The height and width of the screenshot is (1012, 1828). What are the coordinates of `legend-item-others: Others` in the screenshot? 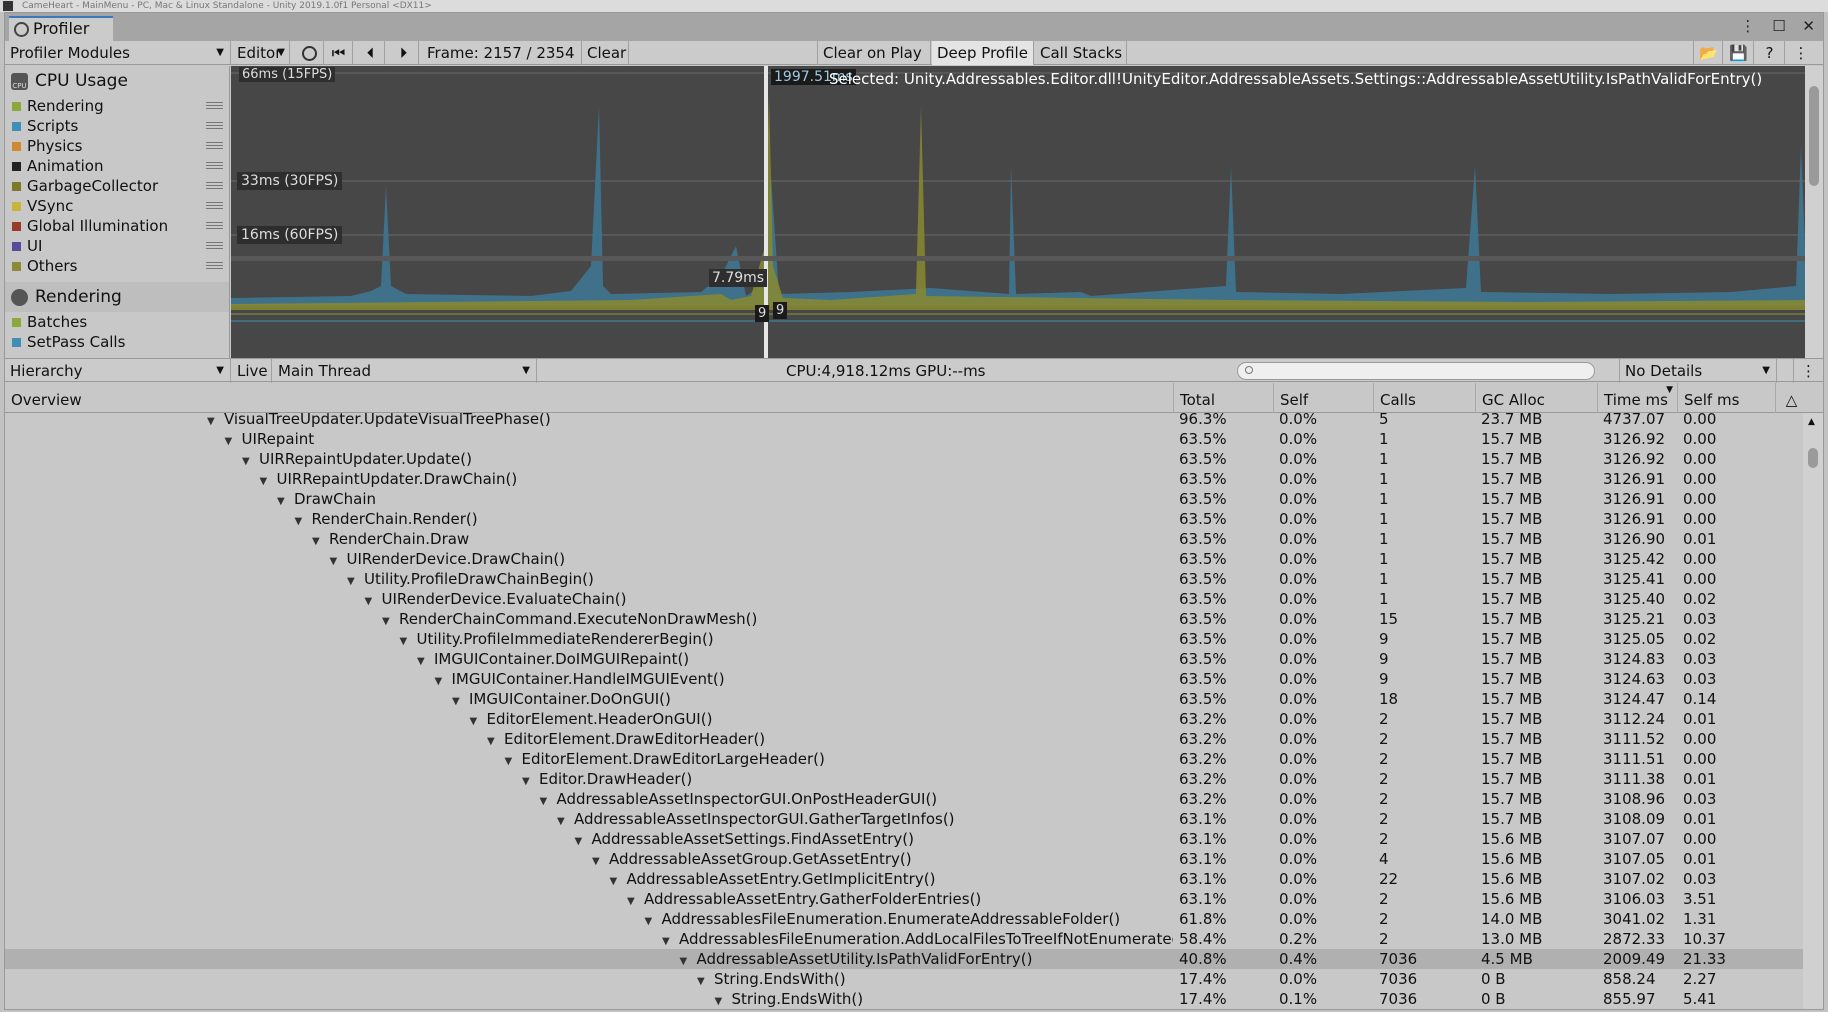 It's located at (117, 266).